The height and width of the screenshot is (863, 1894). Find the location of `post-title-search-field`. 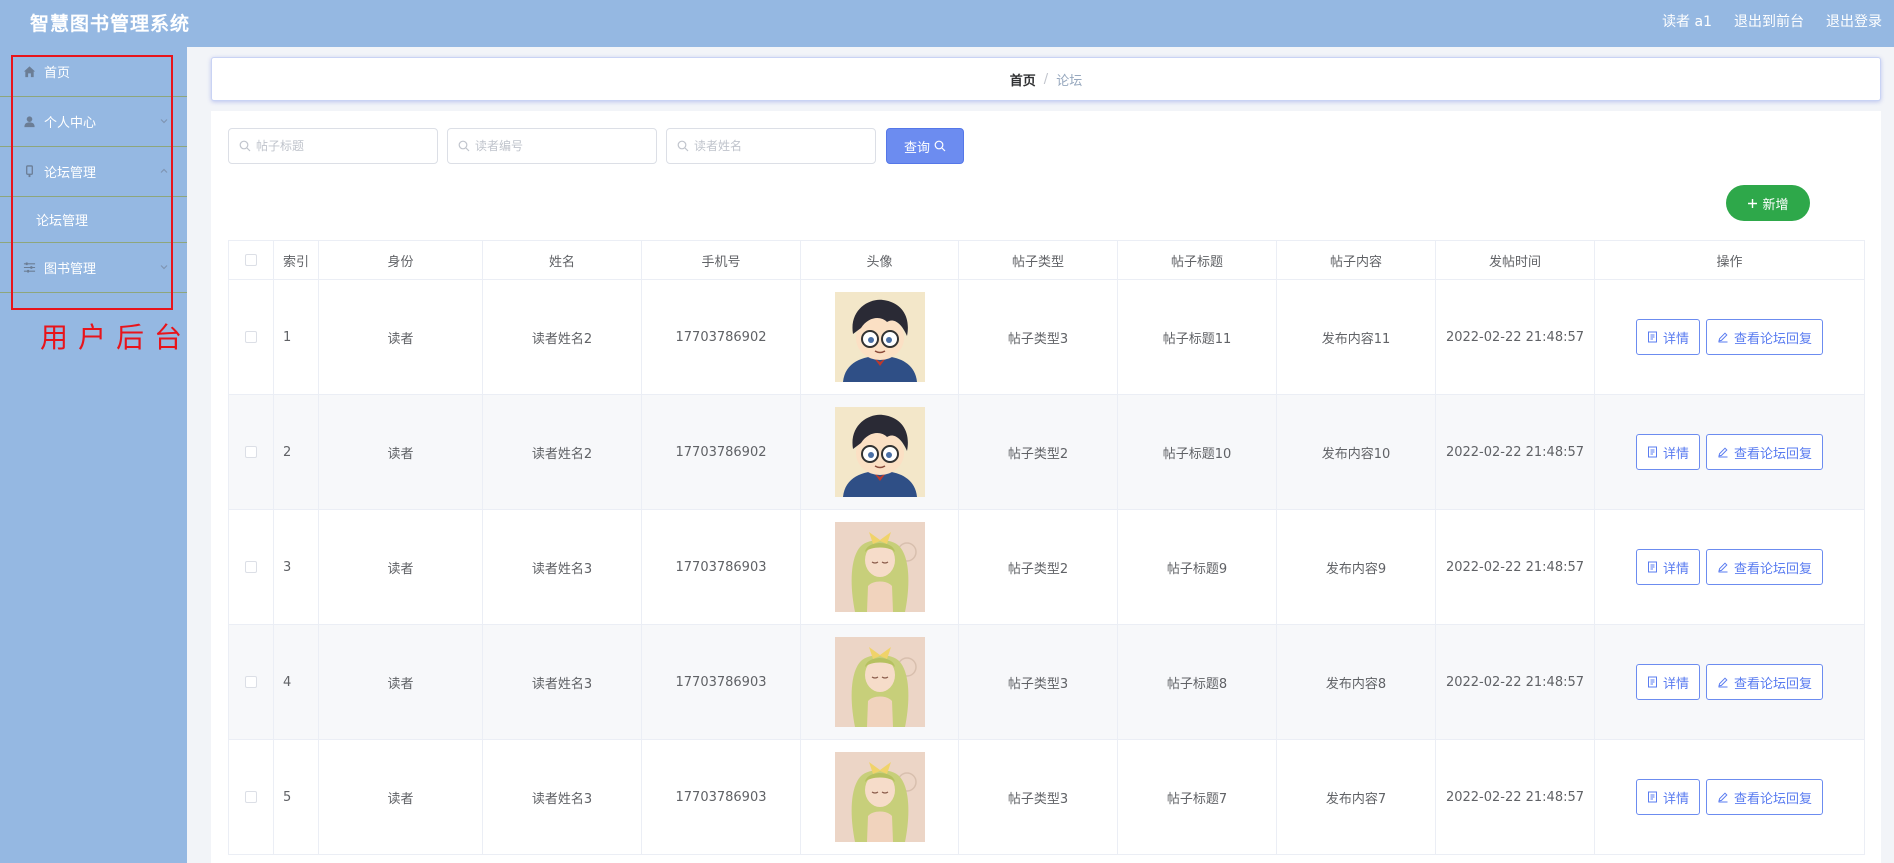

post-title-search-field is located at coordinates (333, 146).